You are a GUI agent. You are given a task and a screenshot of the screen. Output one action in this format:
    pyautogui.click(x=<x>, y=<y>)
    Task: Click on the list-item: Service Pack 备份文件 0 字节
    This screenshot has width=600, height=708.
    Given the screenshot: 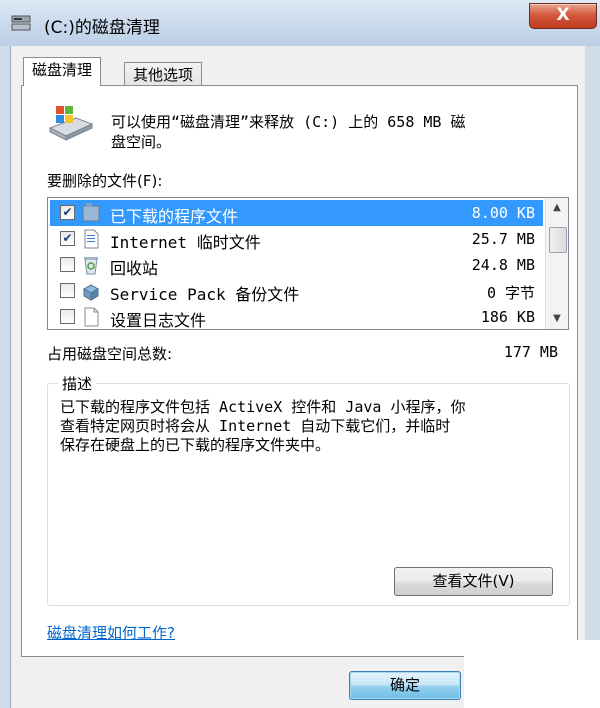 What is the action you would take?
    pyautogui.click(x=296, y=291)
    